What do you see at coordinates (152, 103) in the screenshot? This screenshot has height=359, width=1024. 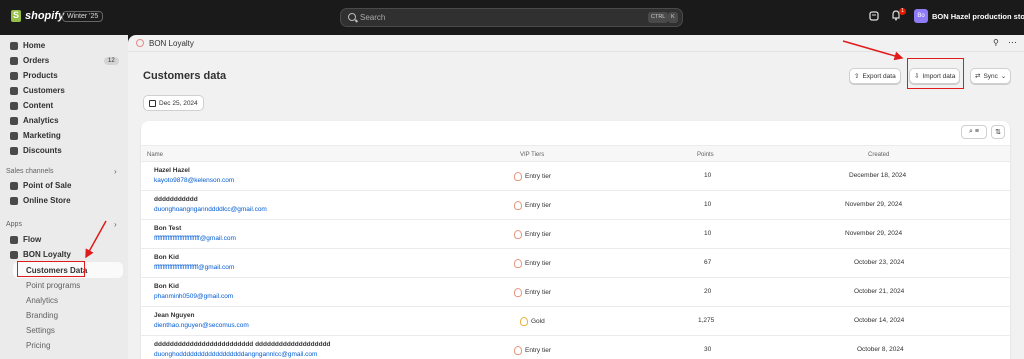 I see `calendar-icon` at bounding box center [152, 103].